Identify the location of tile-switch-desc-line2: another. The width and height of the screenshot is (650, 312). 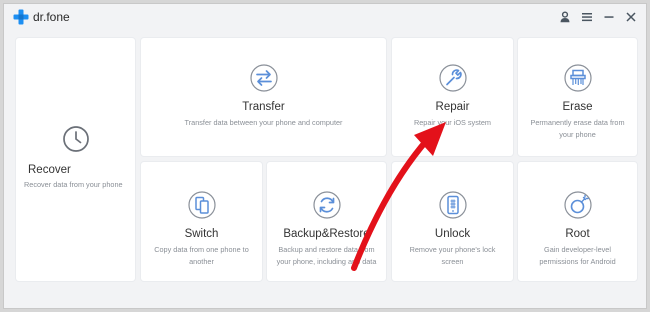
(201, 261).